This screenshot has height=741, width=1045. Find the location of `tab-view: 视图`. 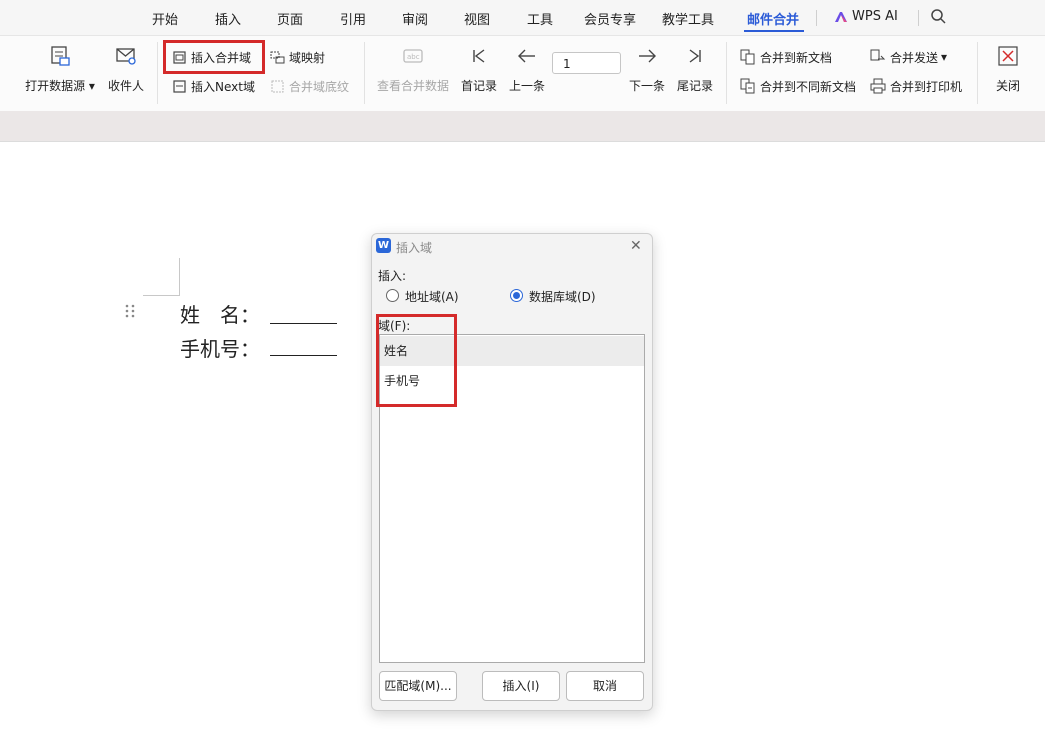

tab-view: 视图 is located at coordinates (477, 18).